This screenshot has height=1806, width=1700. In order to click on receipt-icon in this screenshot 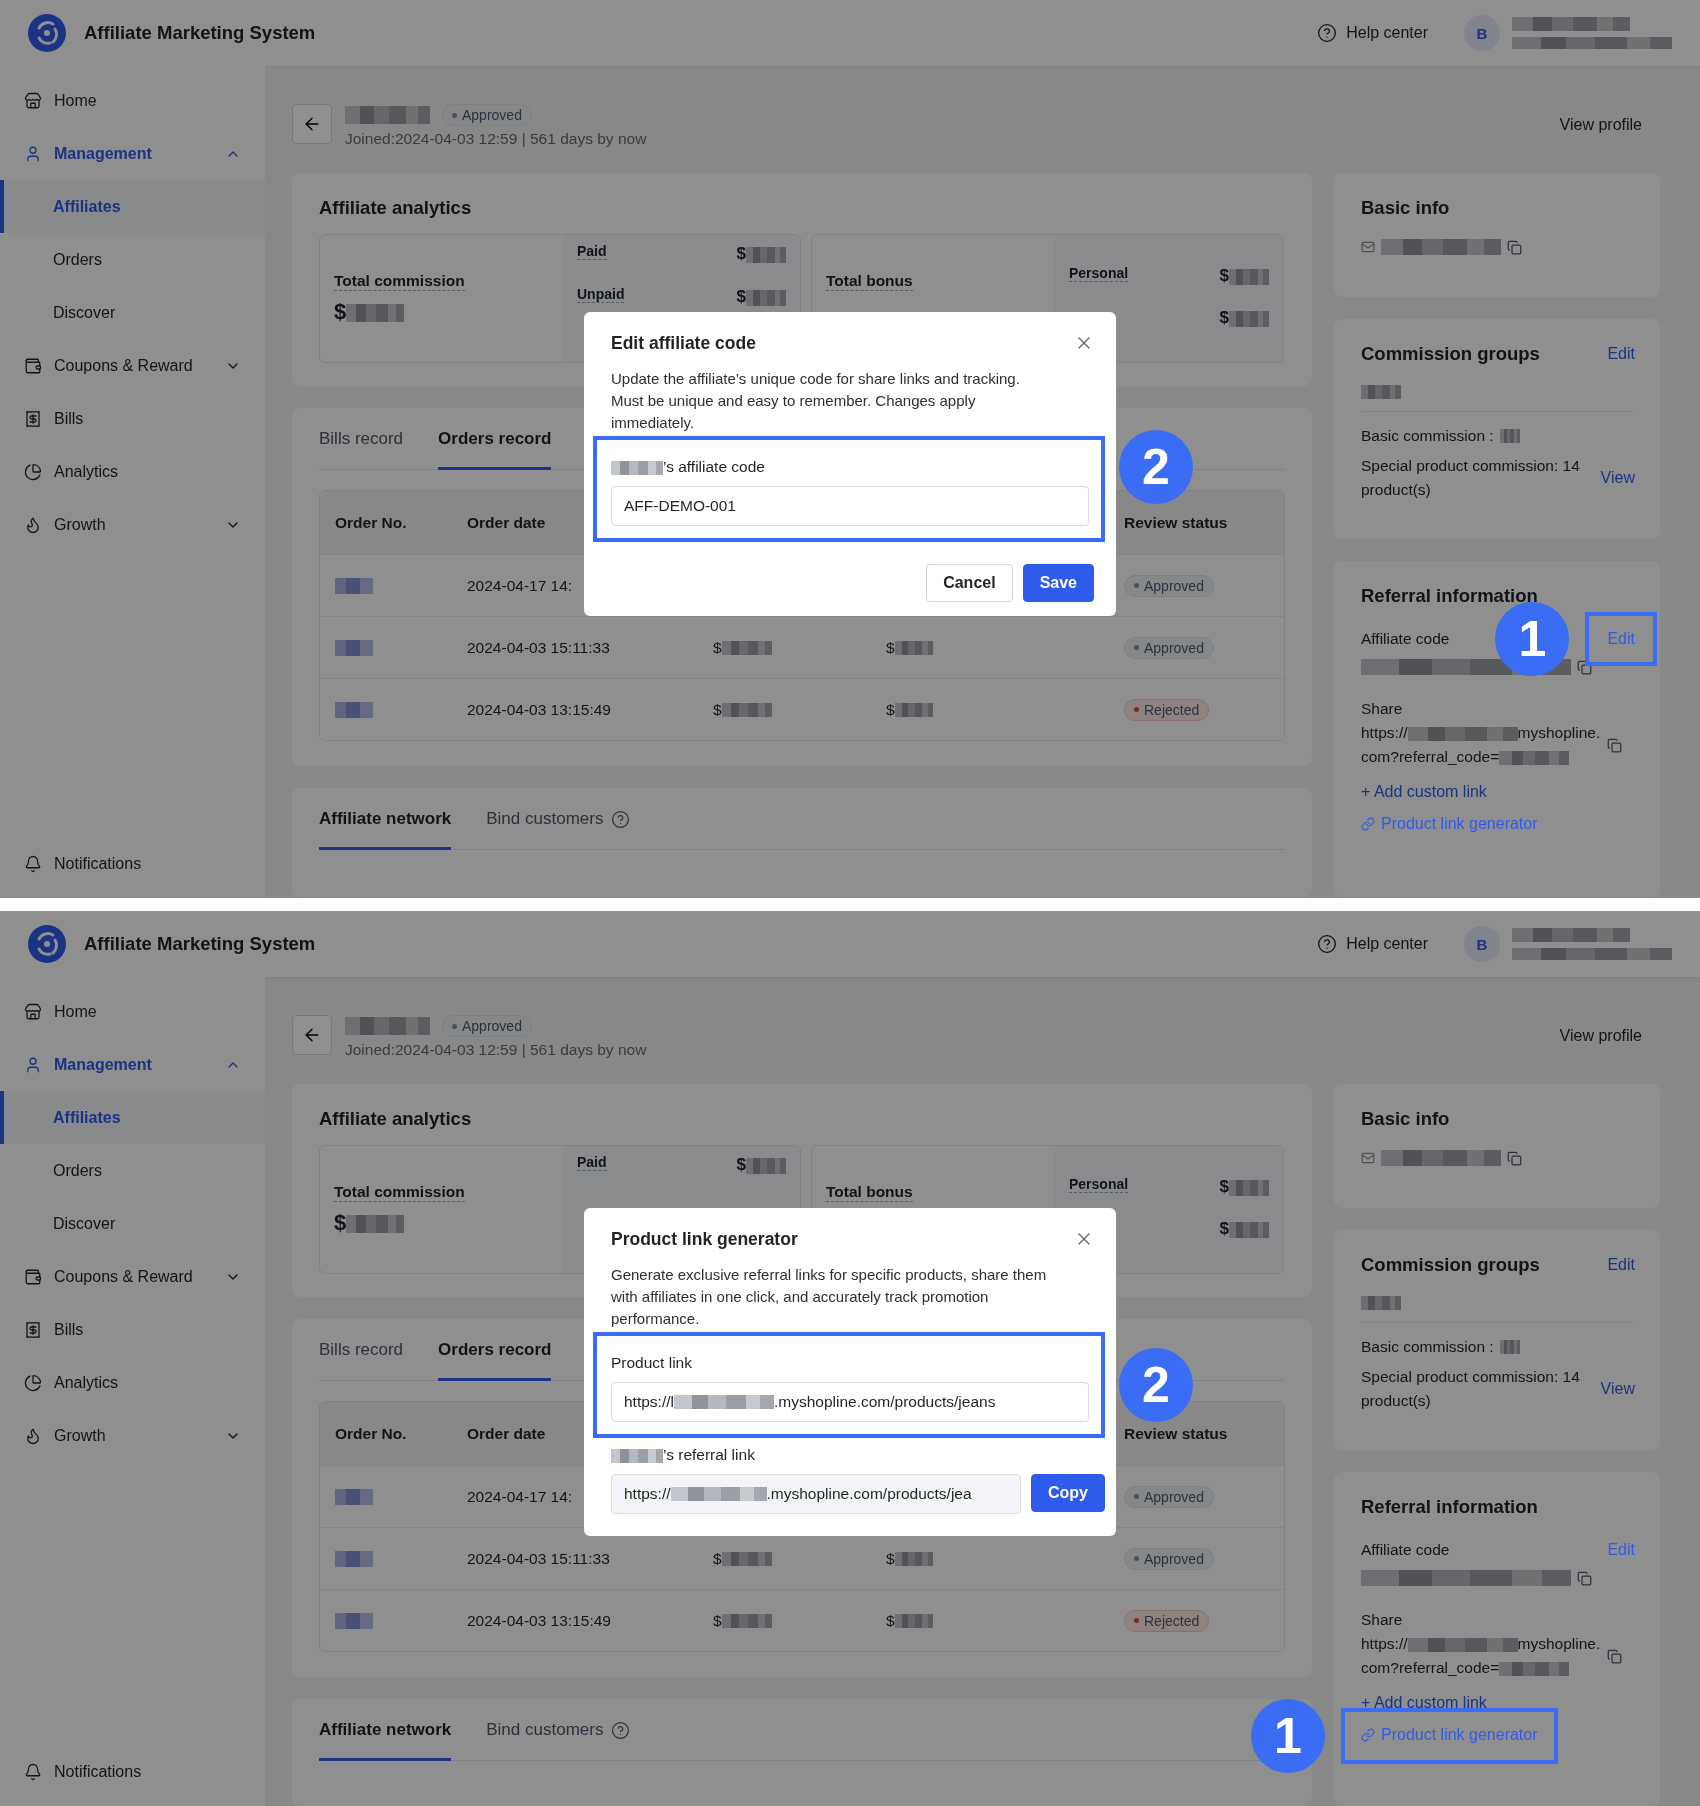, I will do `click(33, 1329)`.